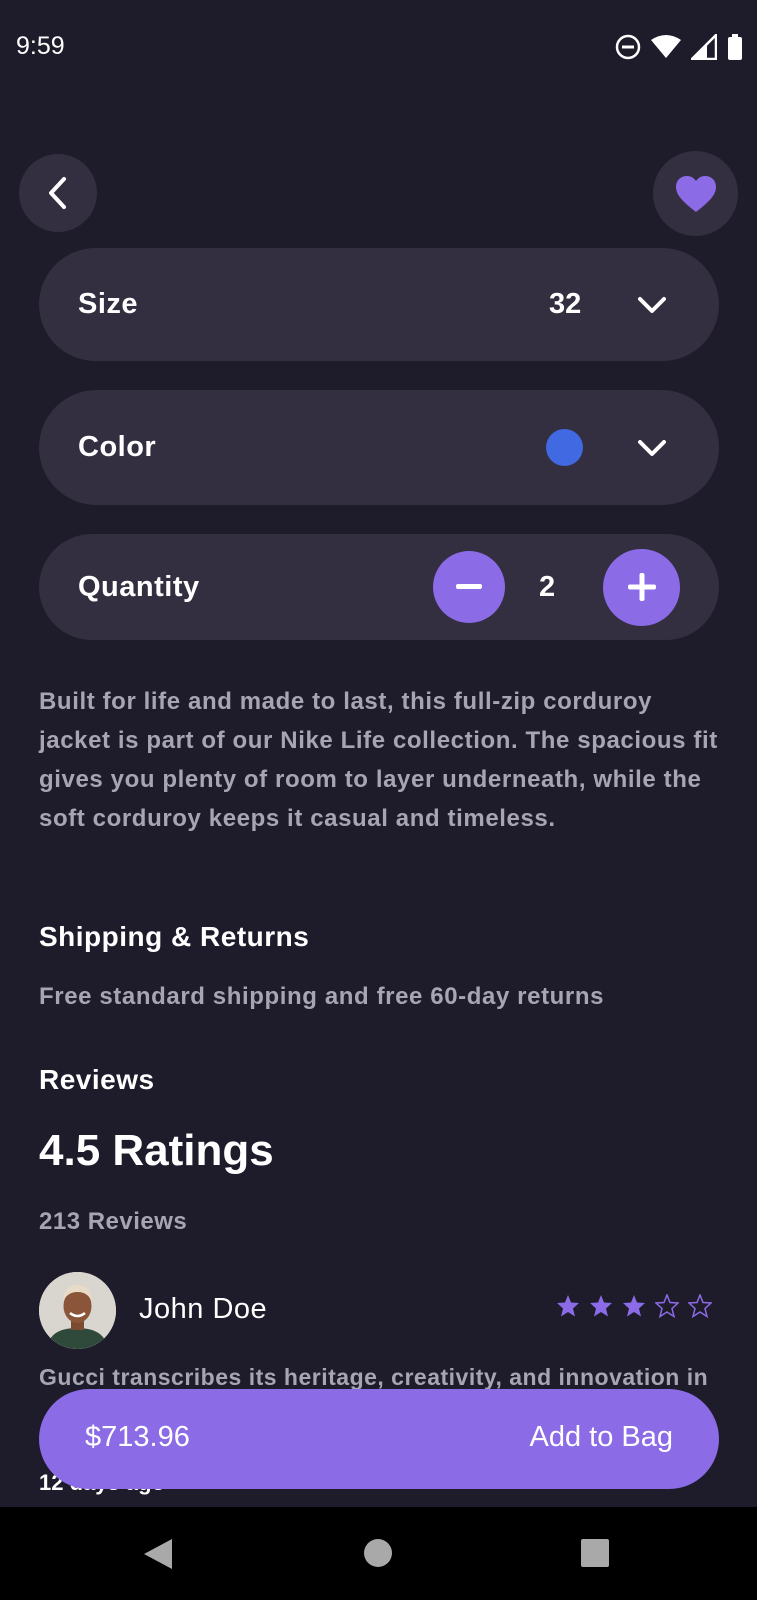 The image size is (757, 1600). I want to click on quantity-label: Quantity, so click(139, 586).